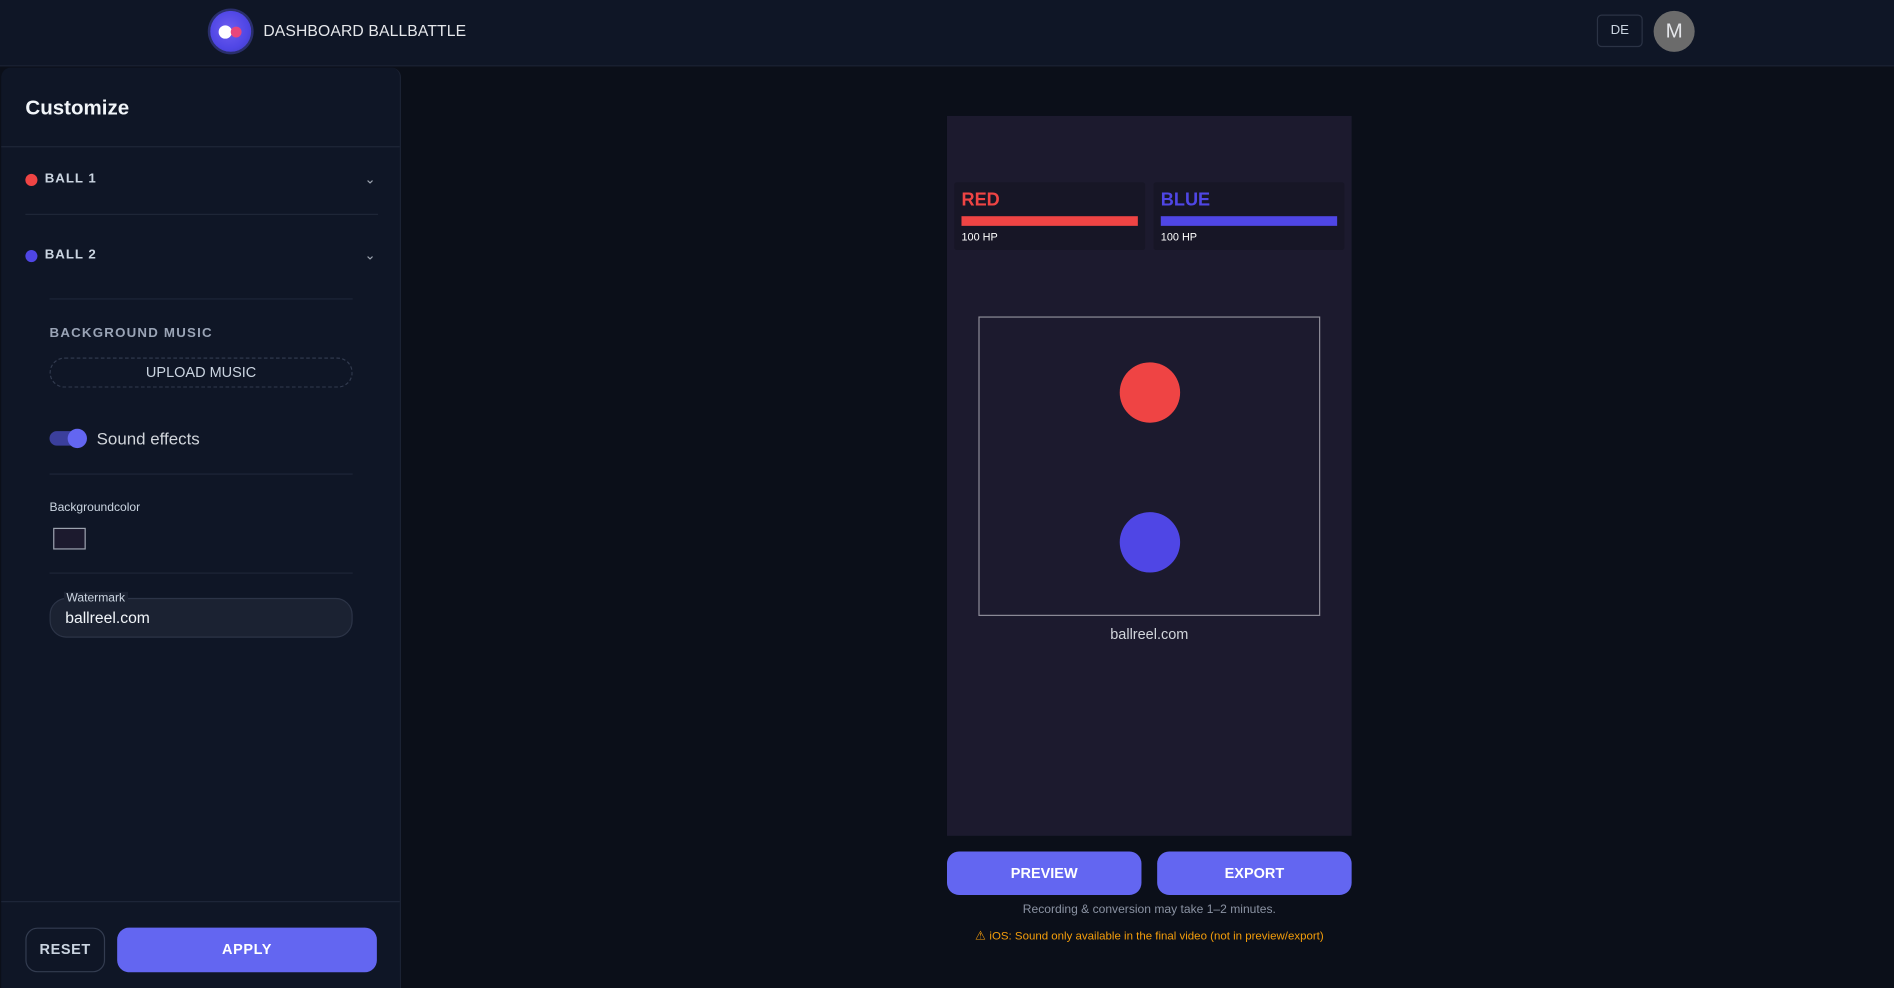 Image resolution: width=1894 pixels, height=988 pixels. Describe the element at coordinates (70, 179) in the screenshot. I see `ball-1-label: BALL 1` at that location.